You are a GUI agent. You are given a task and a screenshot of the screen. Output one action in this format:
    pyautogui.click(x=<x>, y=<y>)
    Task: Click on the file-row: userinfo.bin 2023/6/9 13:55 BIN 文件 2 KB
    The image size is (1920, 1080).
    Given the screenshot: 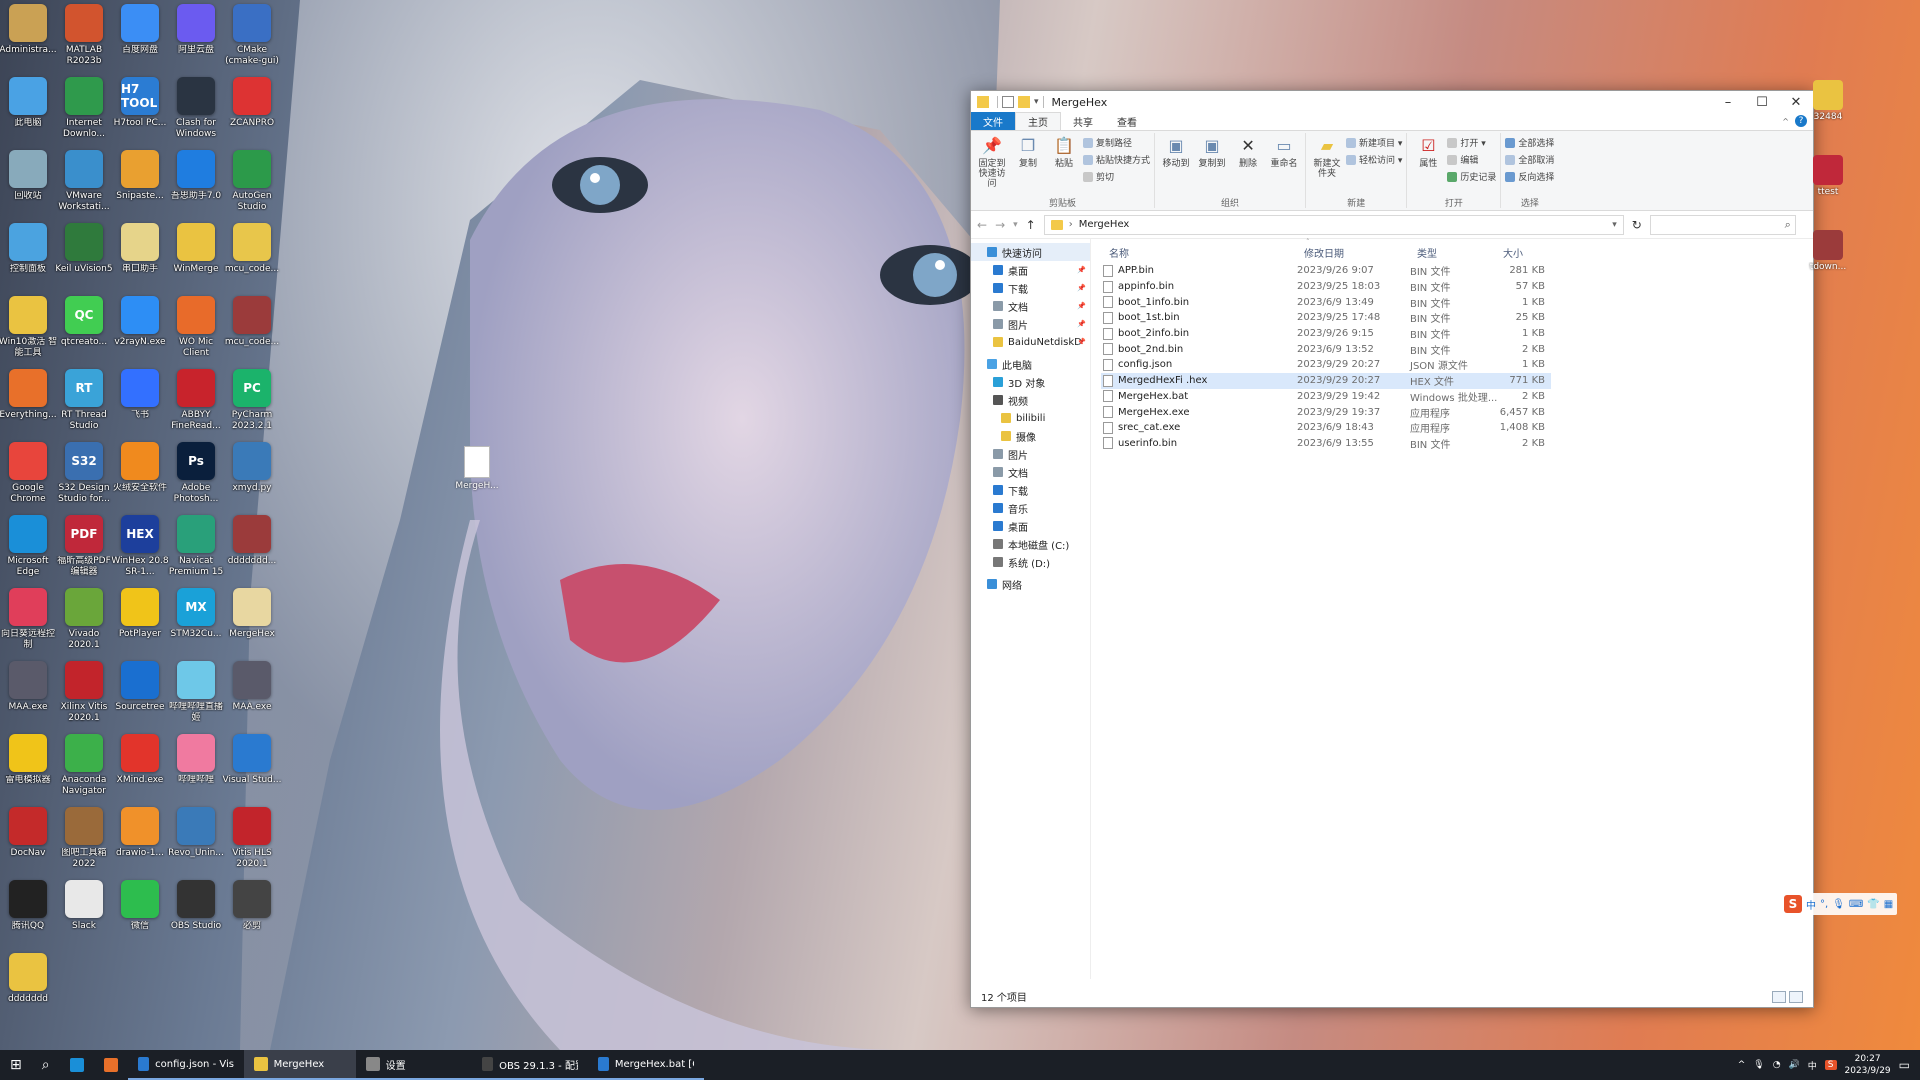 What is the action you would take?
    pyautogui.click(x=1326, y=444)
    